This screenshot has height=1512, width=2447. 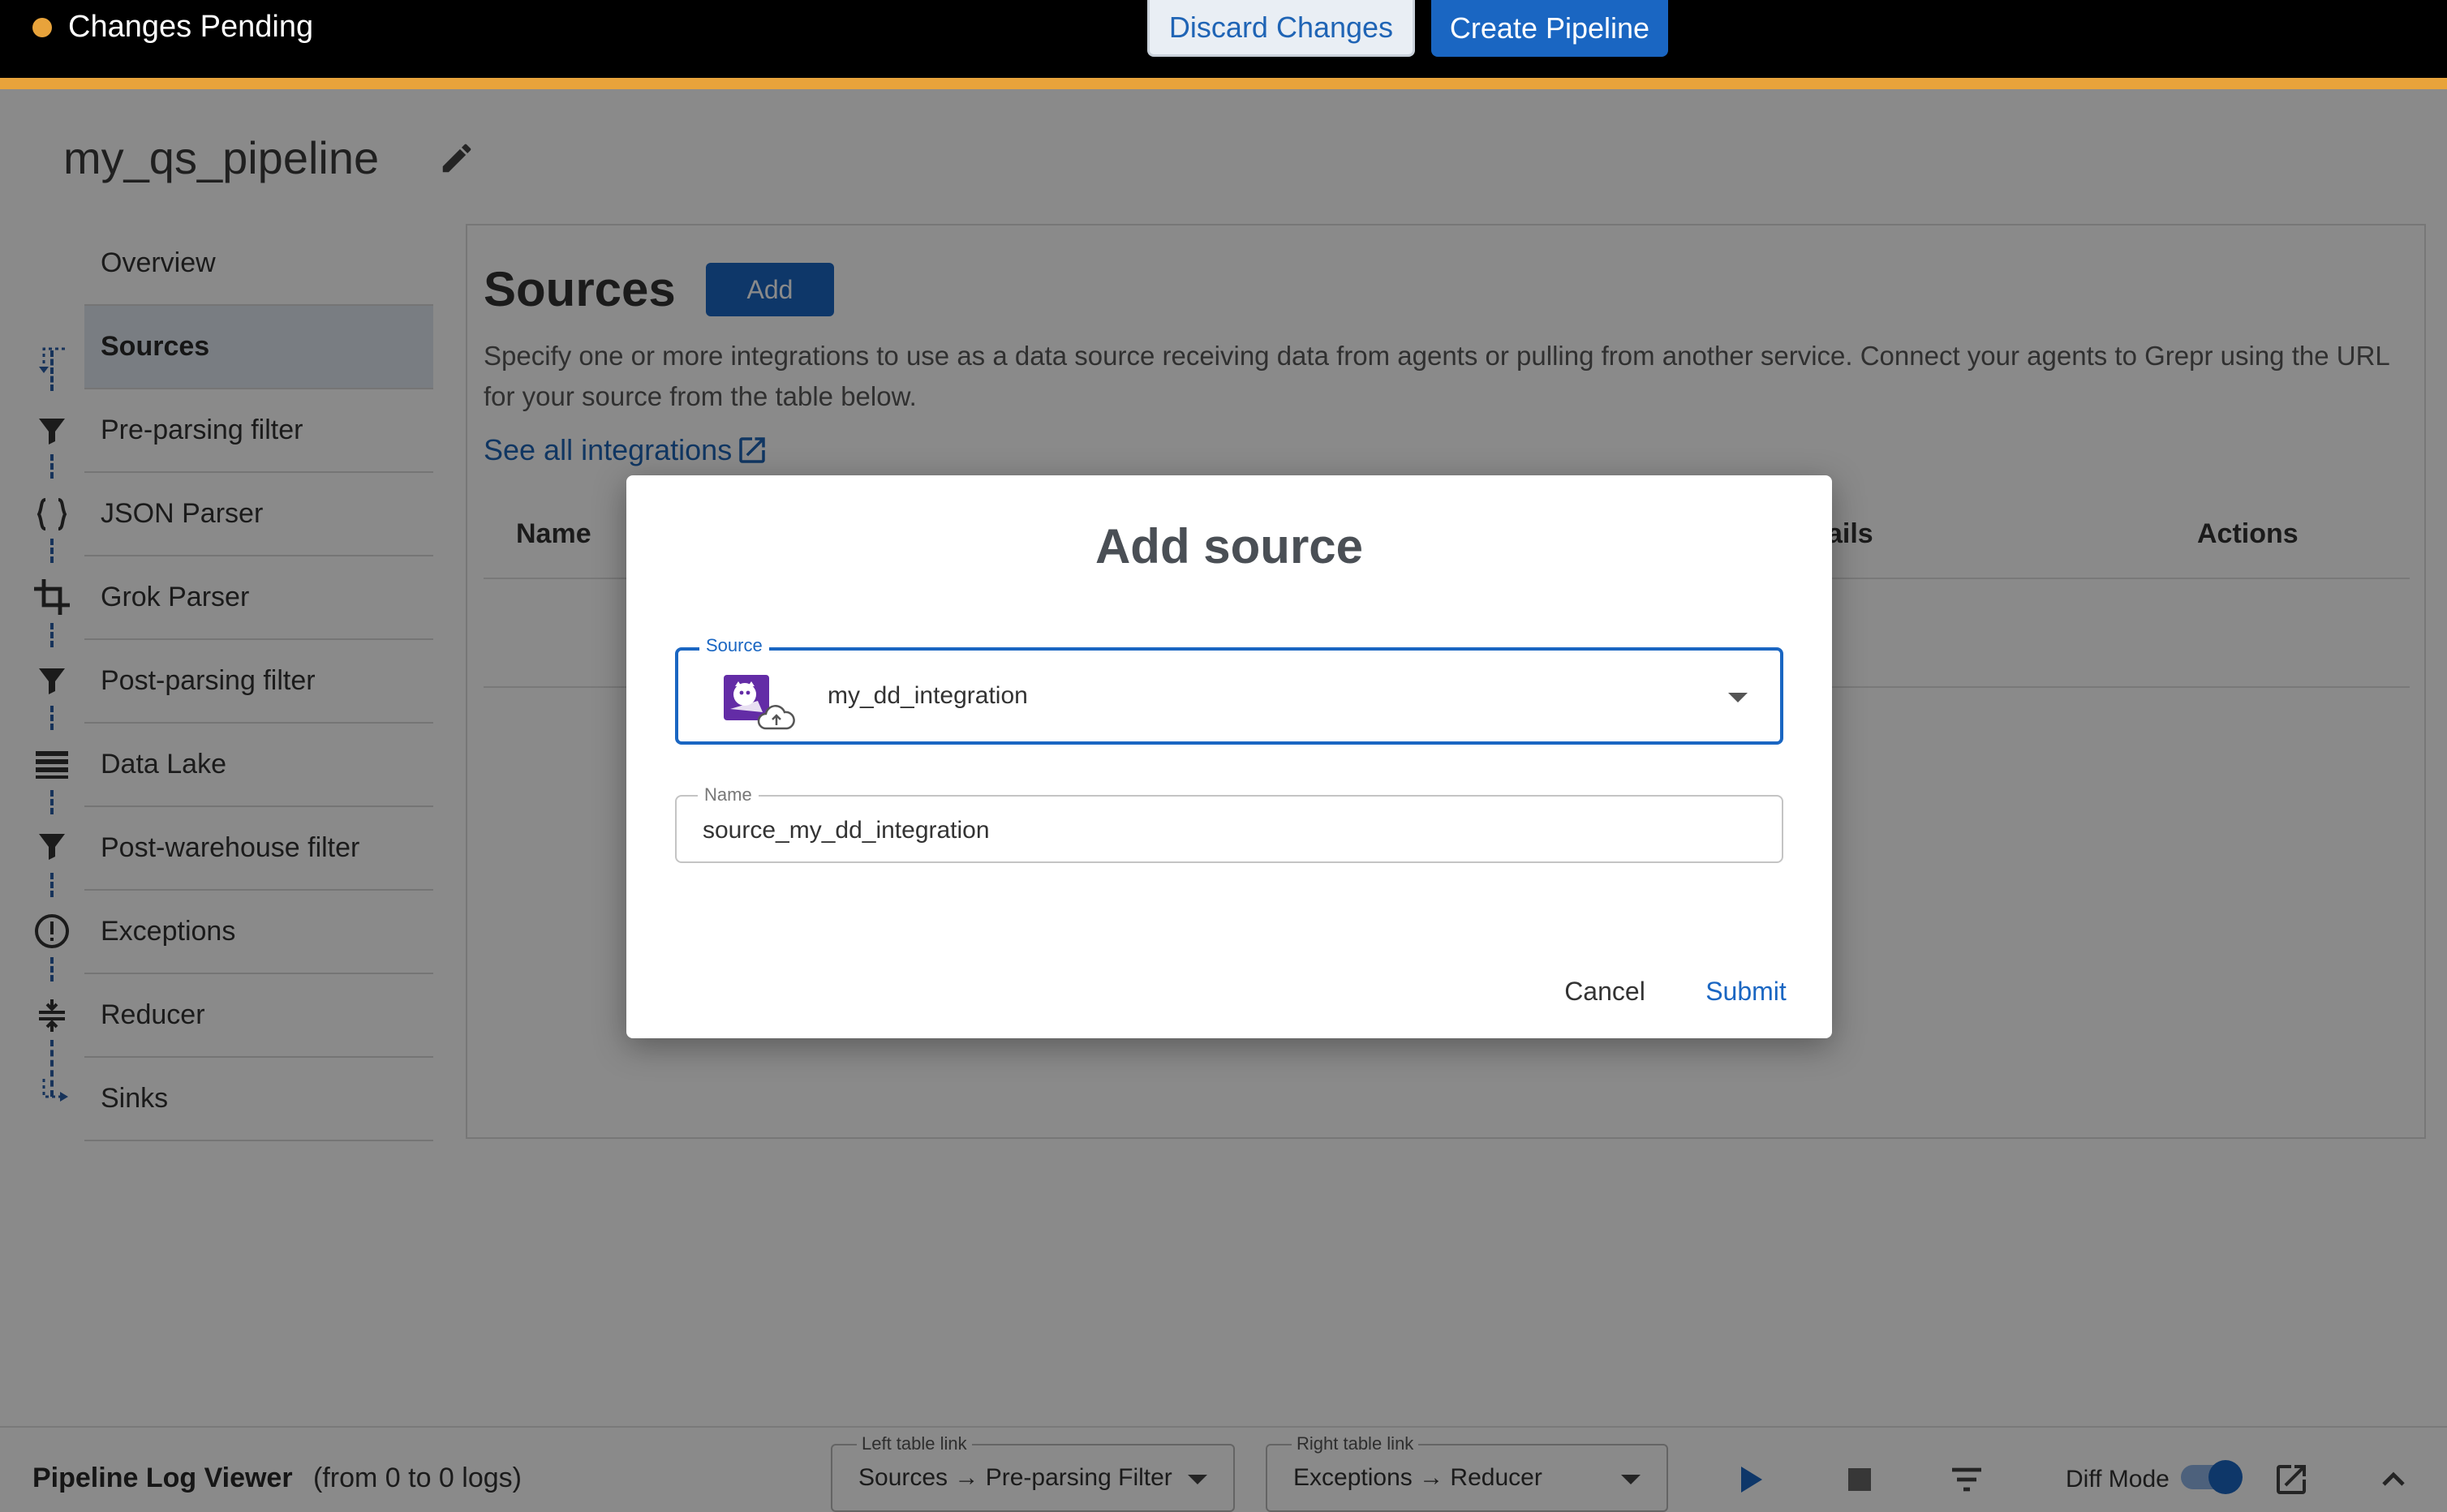 What do you see at coordinates (1229, 546) in the screenshot?
I see `dialog-title: Add source` at bounding box center [1229, 546].